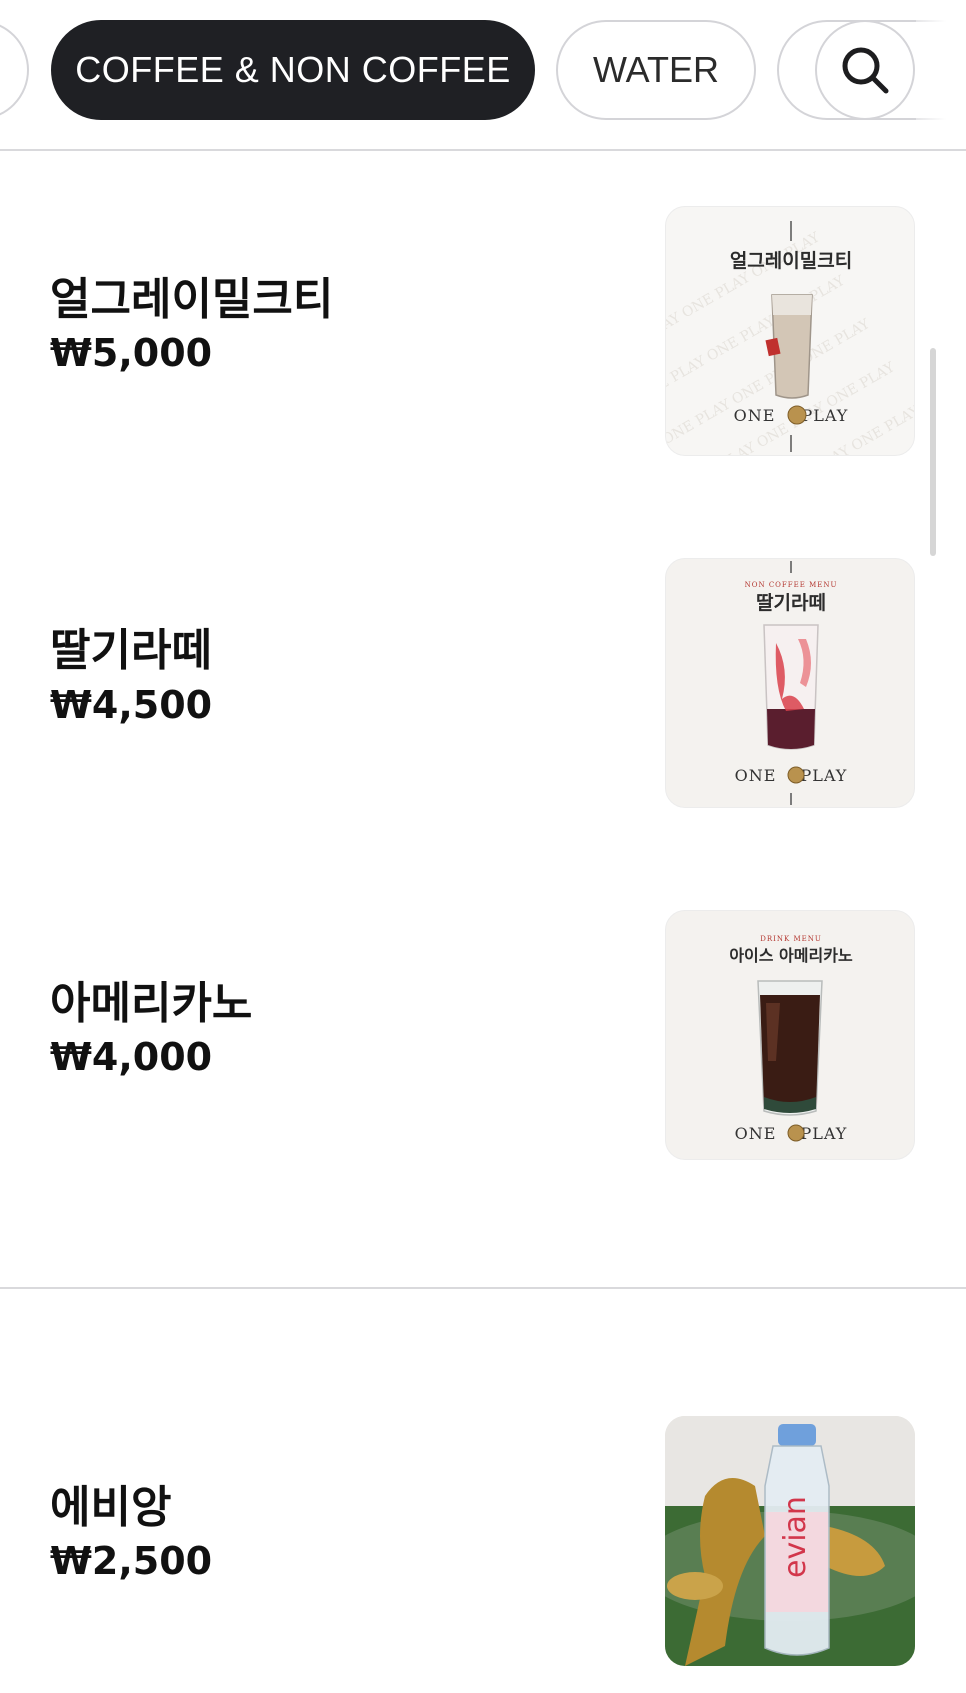 The width and height of the screenshot is (966, 1693). What do you see at coordinates (790, 683) in the screenshot?
I see `item-image: NON COFFEE MENU 딸기라떼 ONE PLAY` at bounding box center [790, 683].